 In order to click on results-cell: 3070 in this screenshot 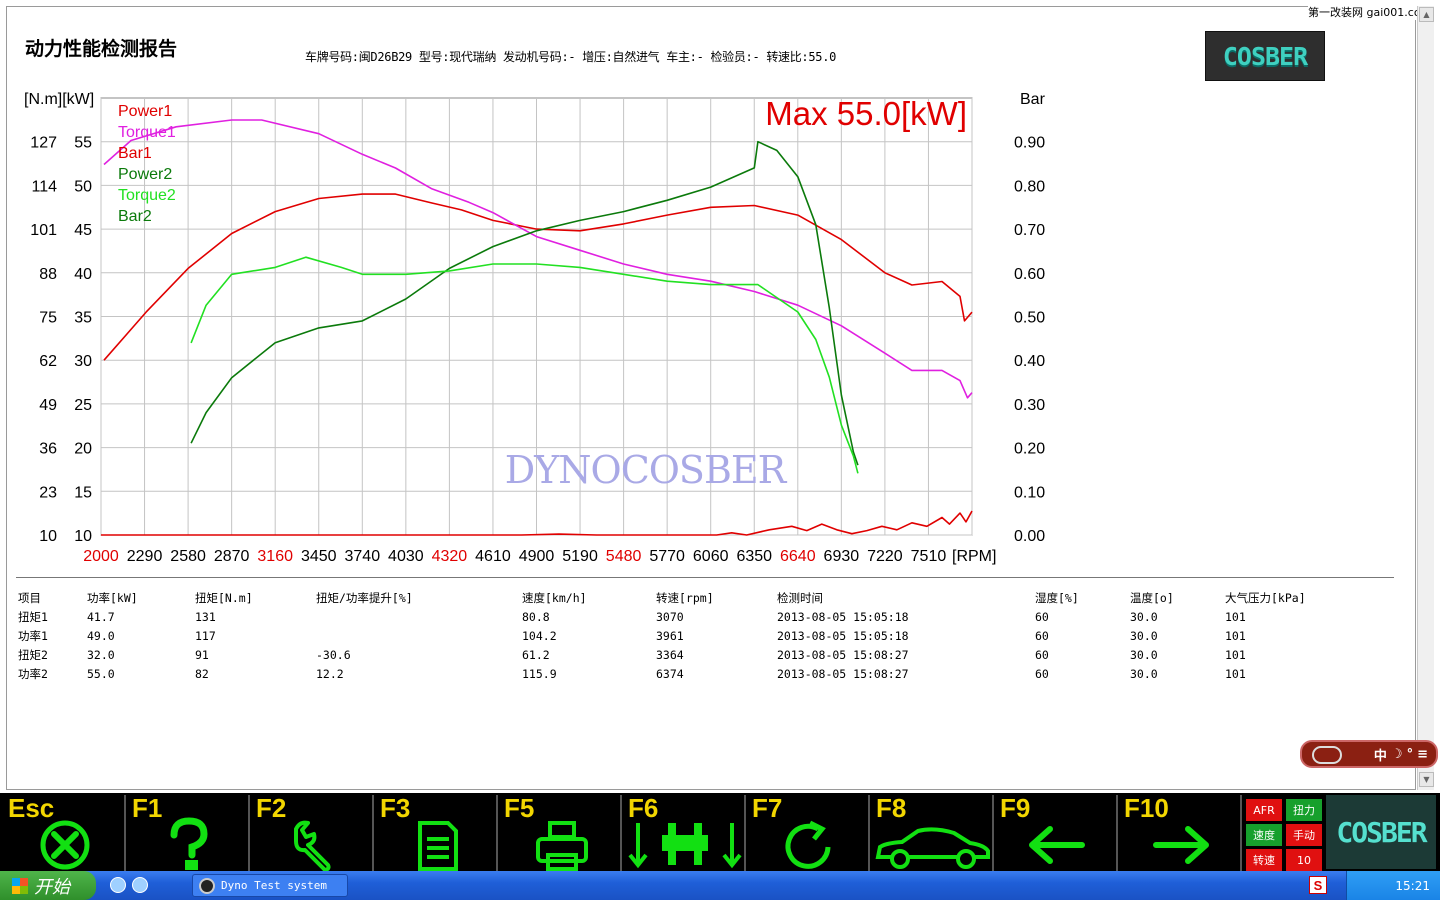, I will do `click(670, 616)`.